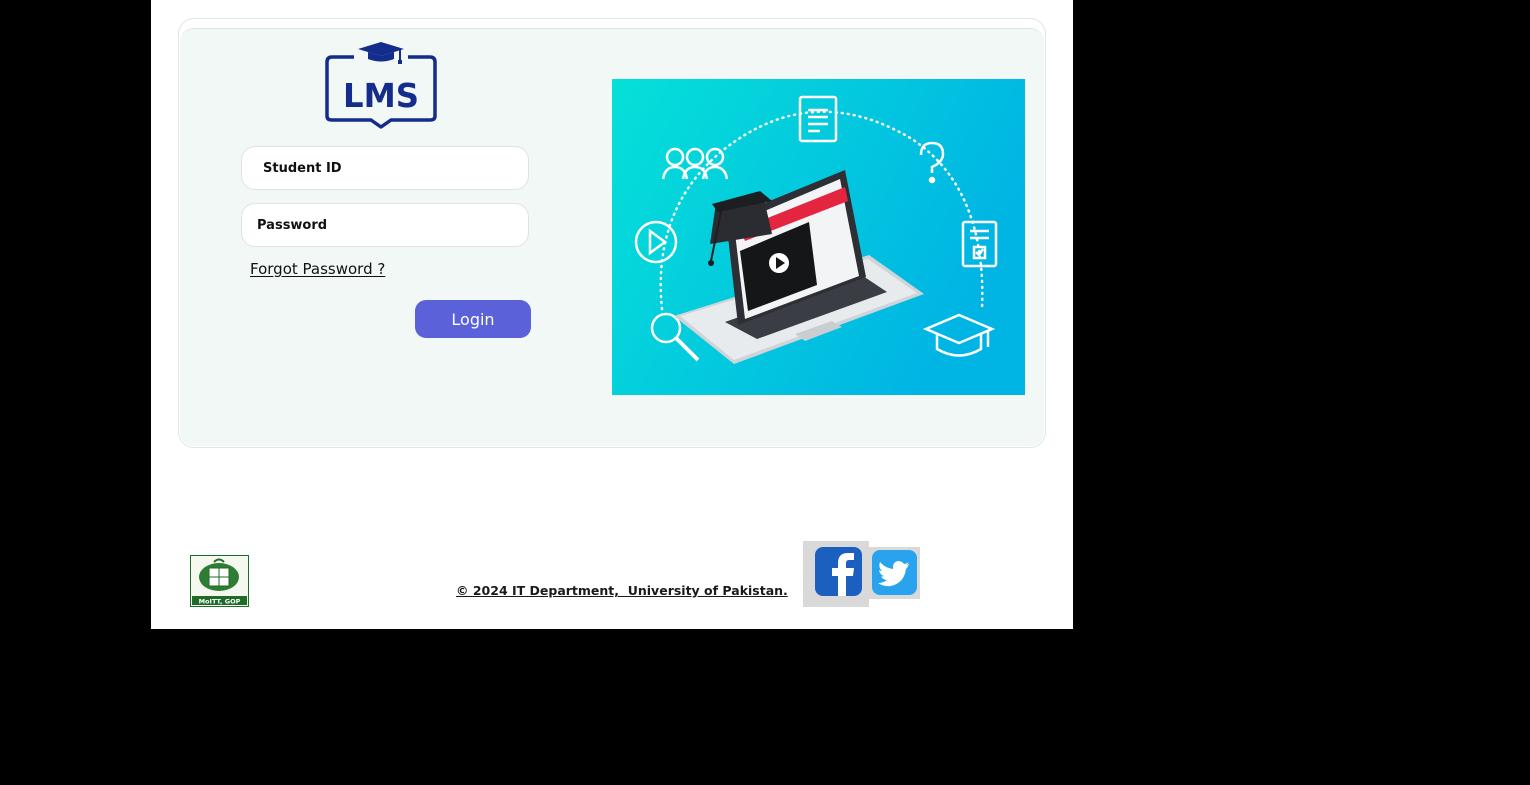 Image resolution: width=1530 pixels, height=785 pixels. I want to click on password-placeholder: Password, so click(292, 225).